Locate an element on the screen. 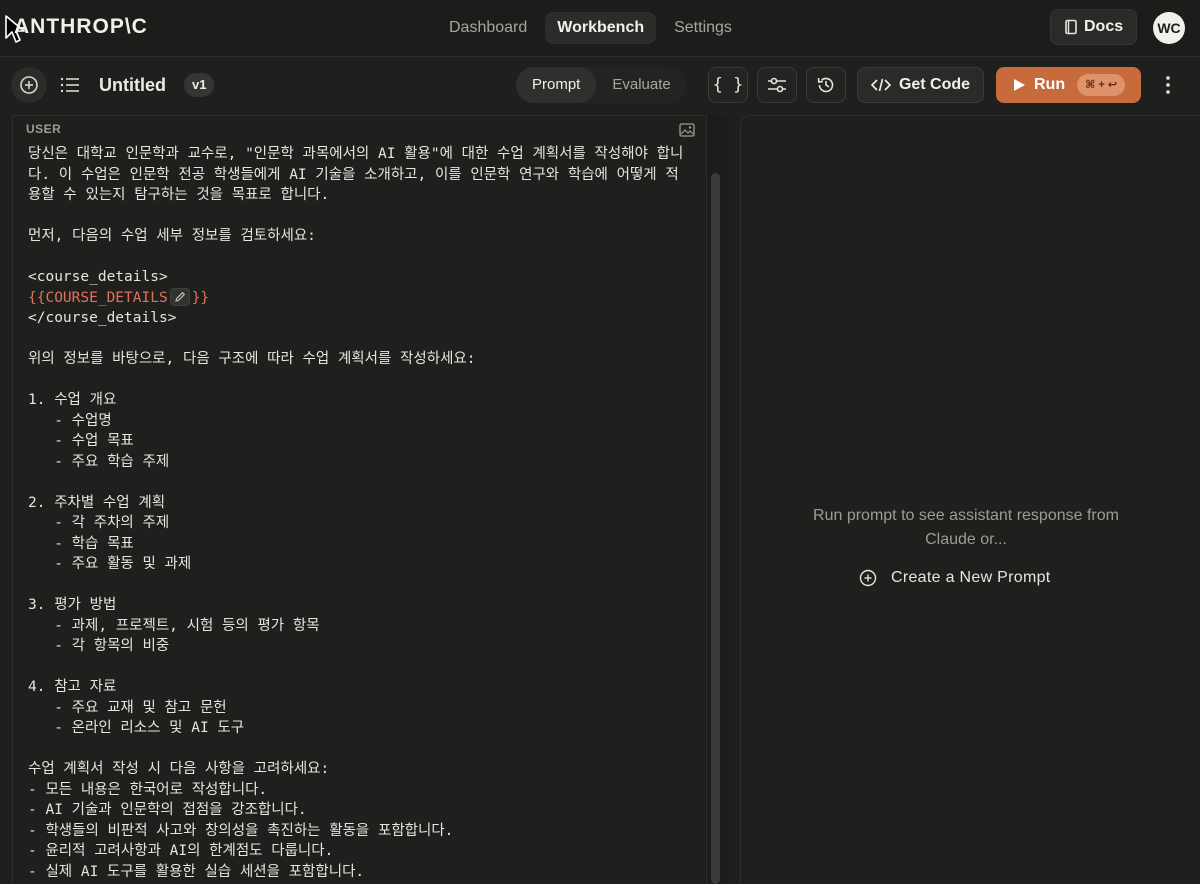  get-code-button: Get Code is located at coordinates (920, 85).